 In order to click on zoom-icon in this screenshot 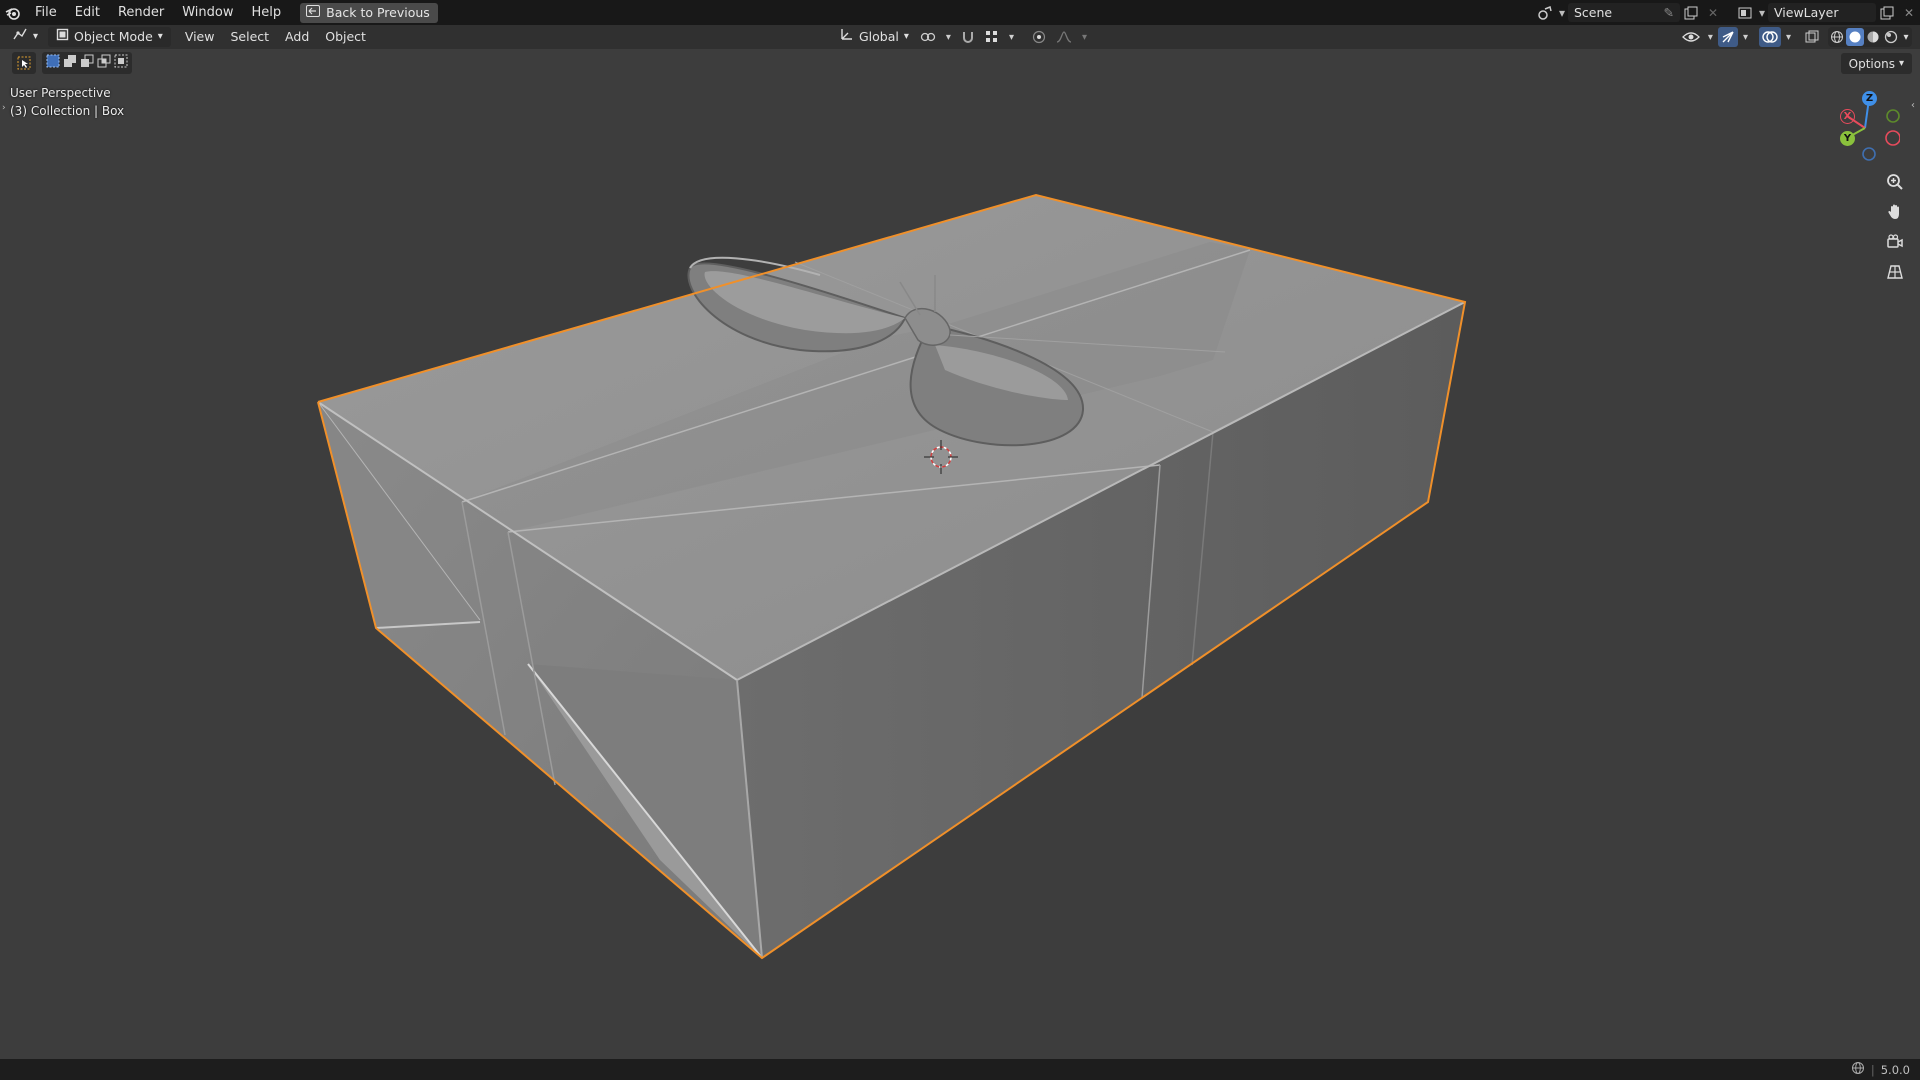, I will do `click(1895, 182)`.